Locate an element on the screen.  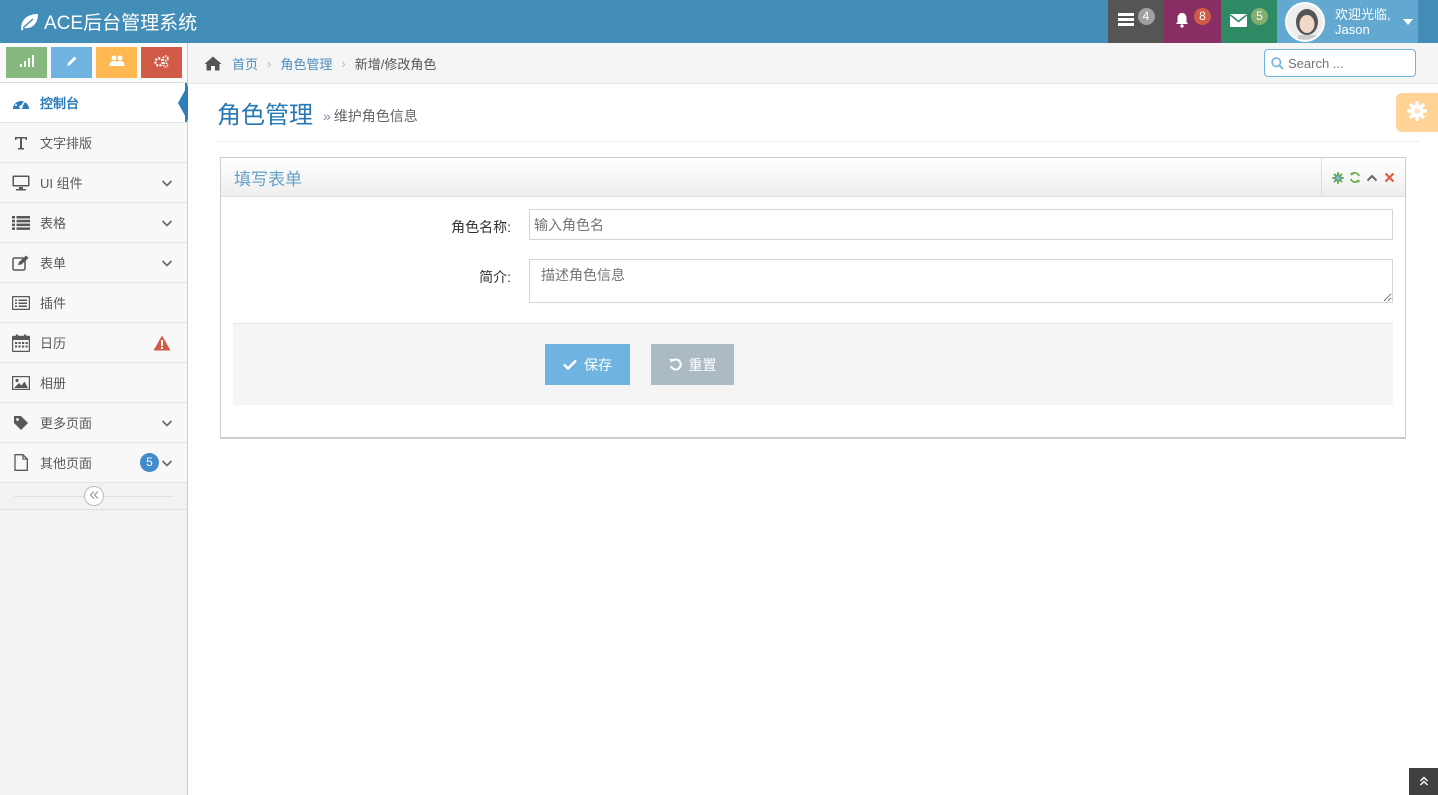
edit-icon is located at coordinates (21, 263).